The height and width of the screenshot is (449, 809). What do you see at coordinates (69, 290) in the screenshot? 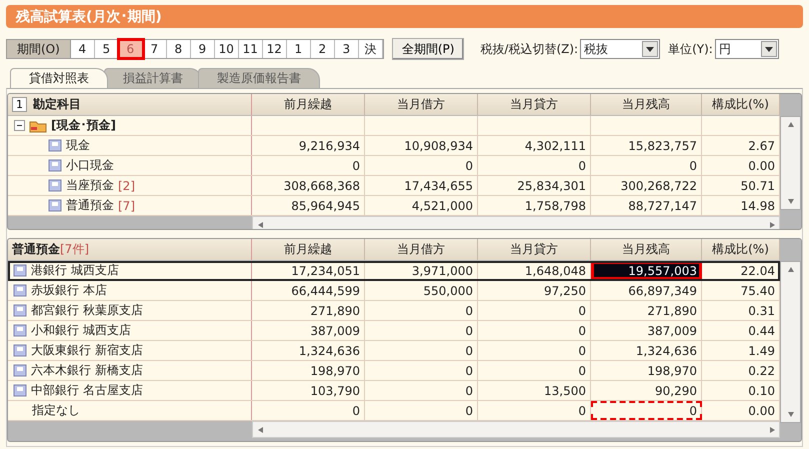
I see `sub-account-name: 赤坂銀行 本店` at bounding box center [69, 290].